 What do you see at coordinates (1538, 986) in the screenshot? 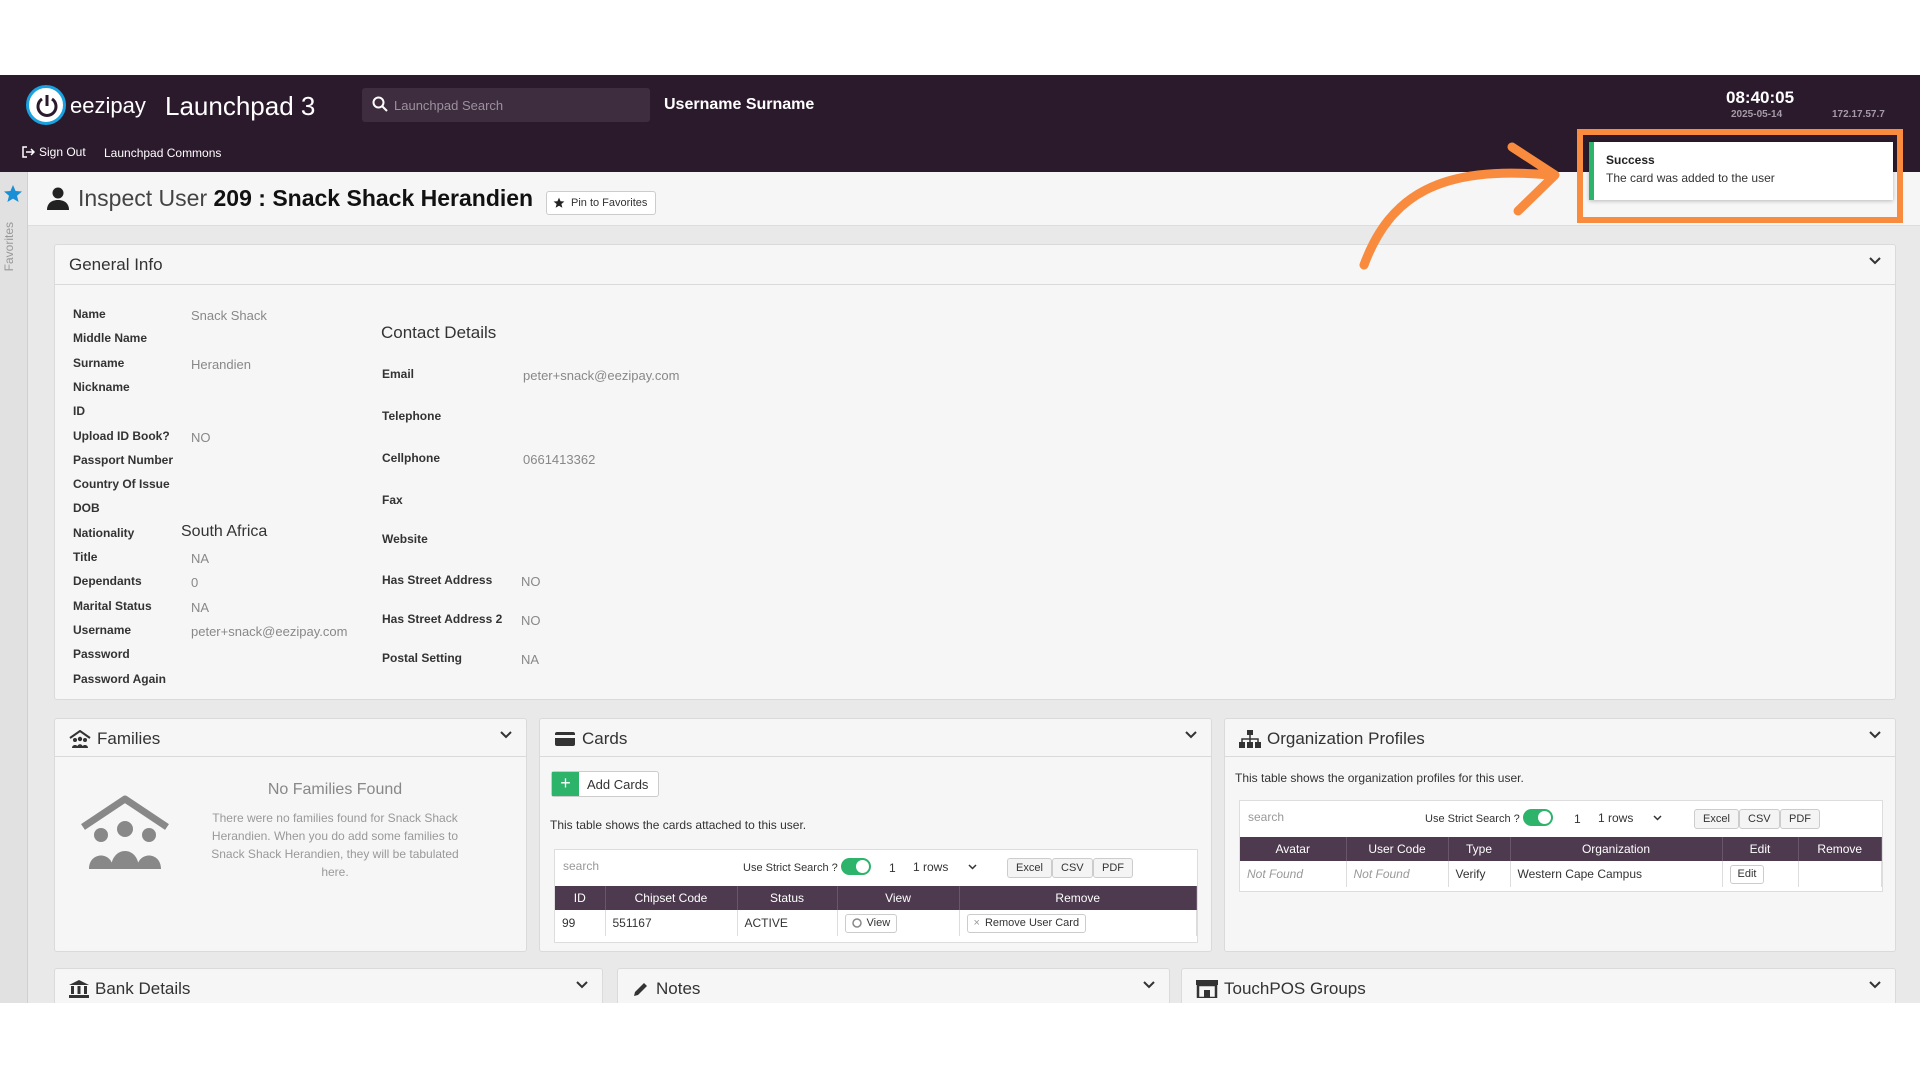
I see `touchpos-groups-header: TouchPOS Groups` at bounding box center [1538, 986].